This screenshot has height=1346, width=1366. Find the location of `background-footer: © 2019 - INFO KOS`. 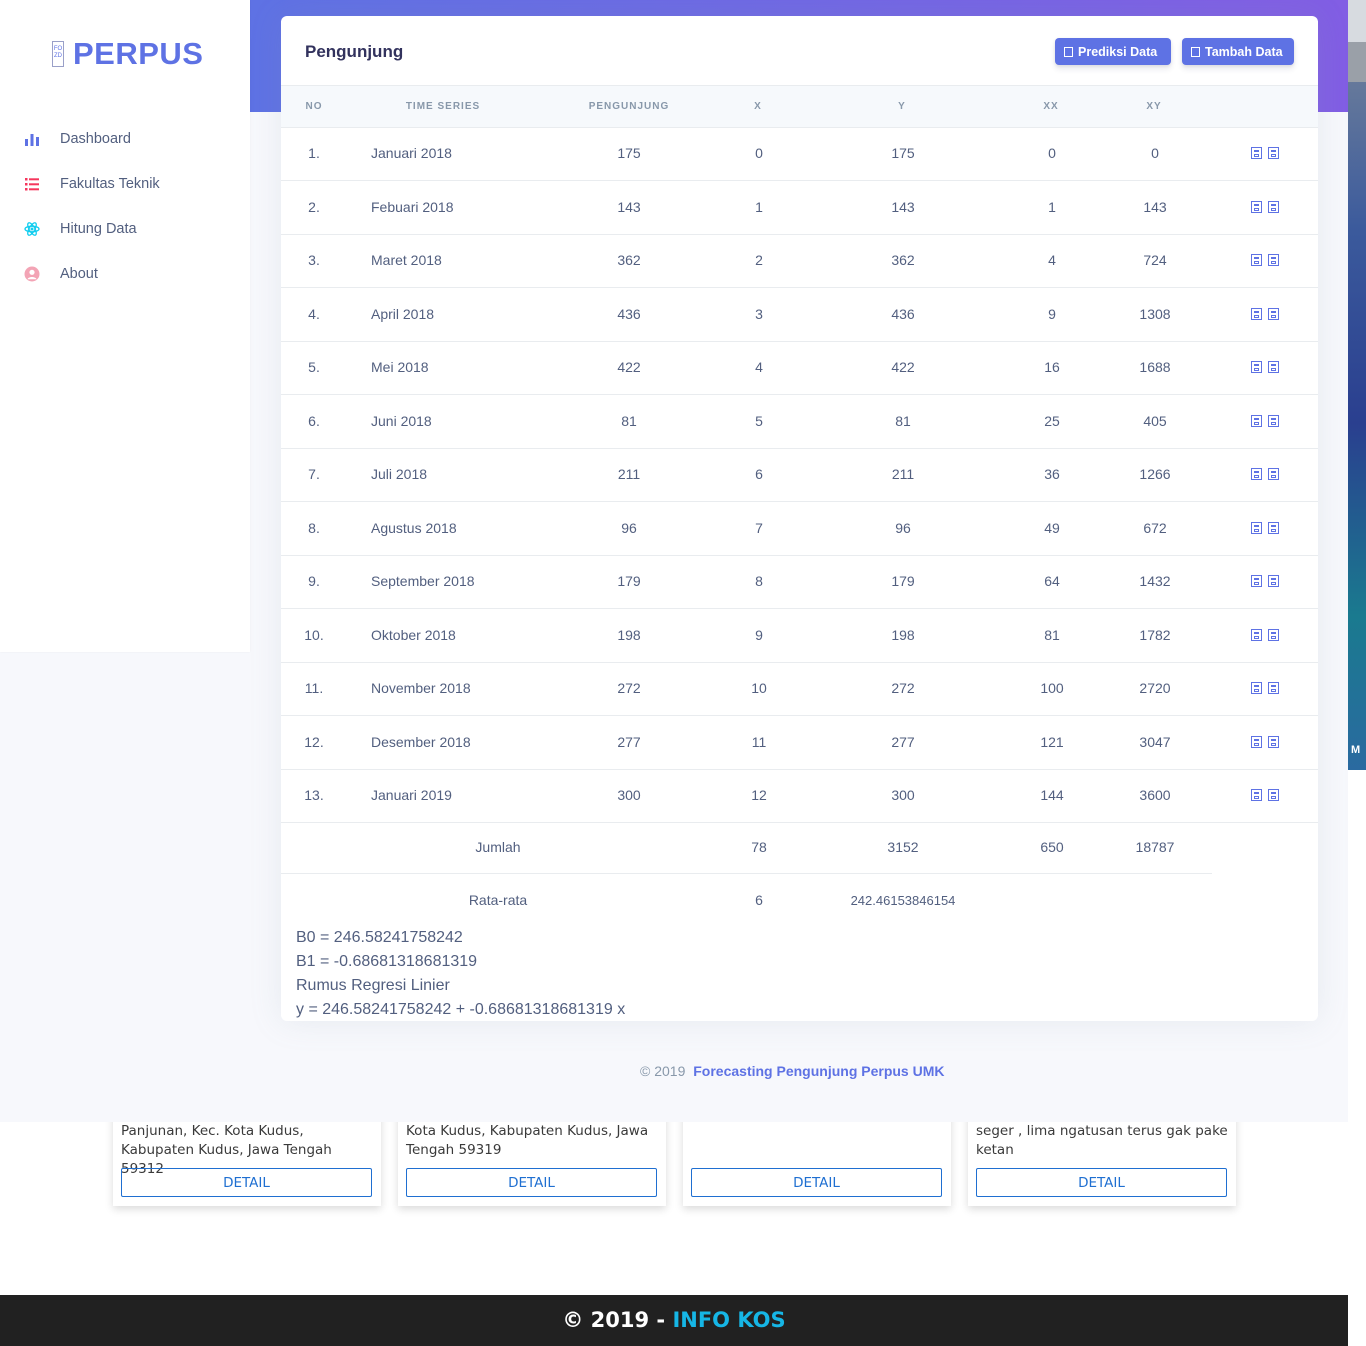

background-footer: © 2019 - INFO KOS is located at coordinates (674, 1320).